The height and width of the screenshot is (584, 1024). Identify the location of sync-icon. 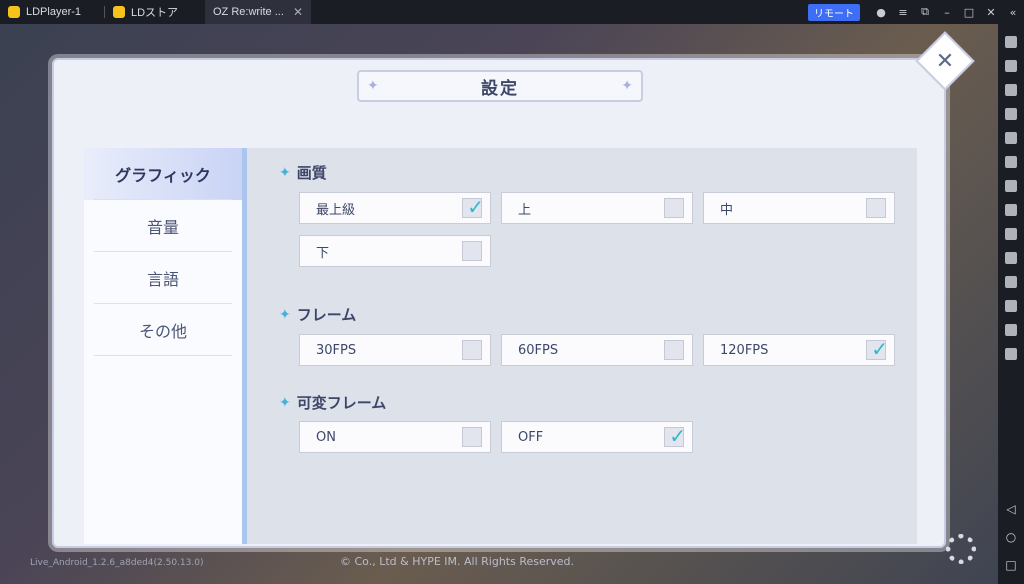
(1011, 282).